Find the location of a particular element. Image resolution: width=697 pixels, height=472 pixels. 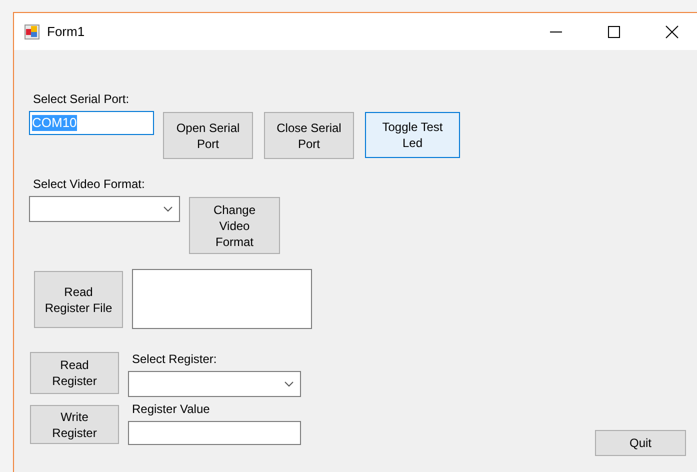

button: Toggle Test Led is located at coordinates (412, 135).